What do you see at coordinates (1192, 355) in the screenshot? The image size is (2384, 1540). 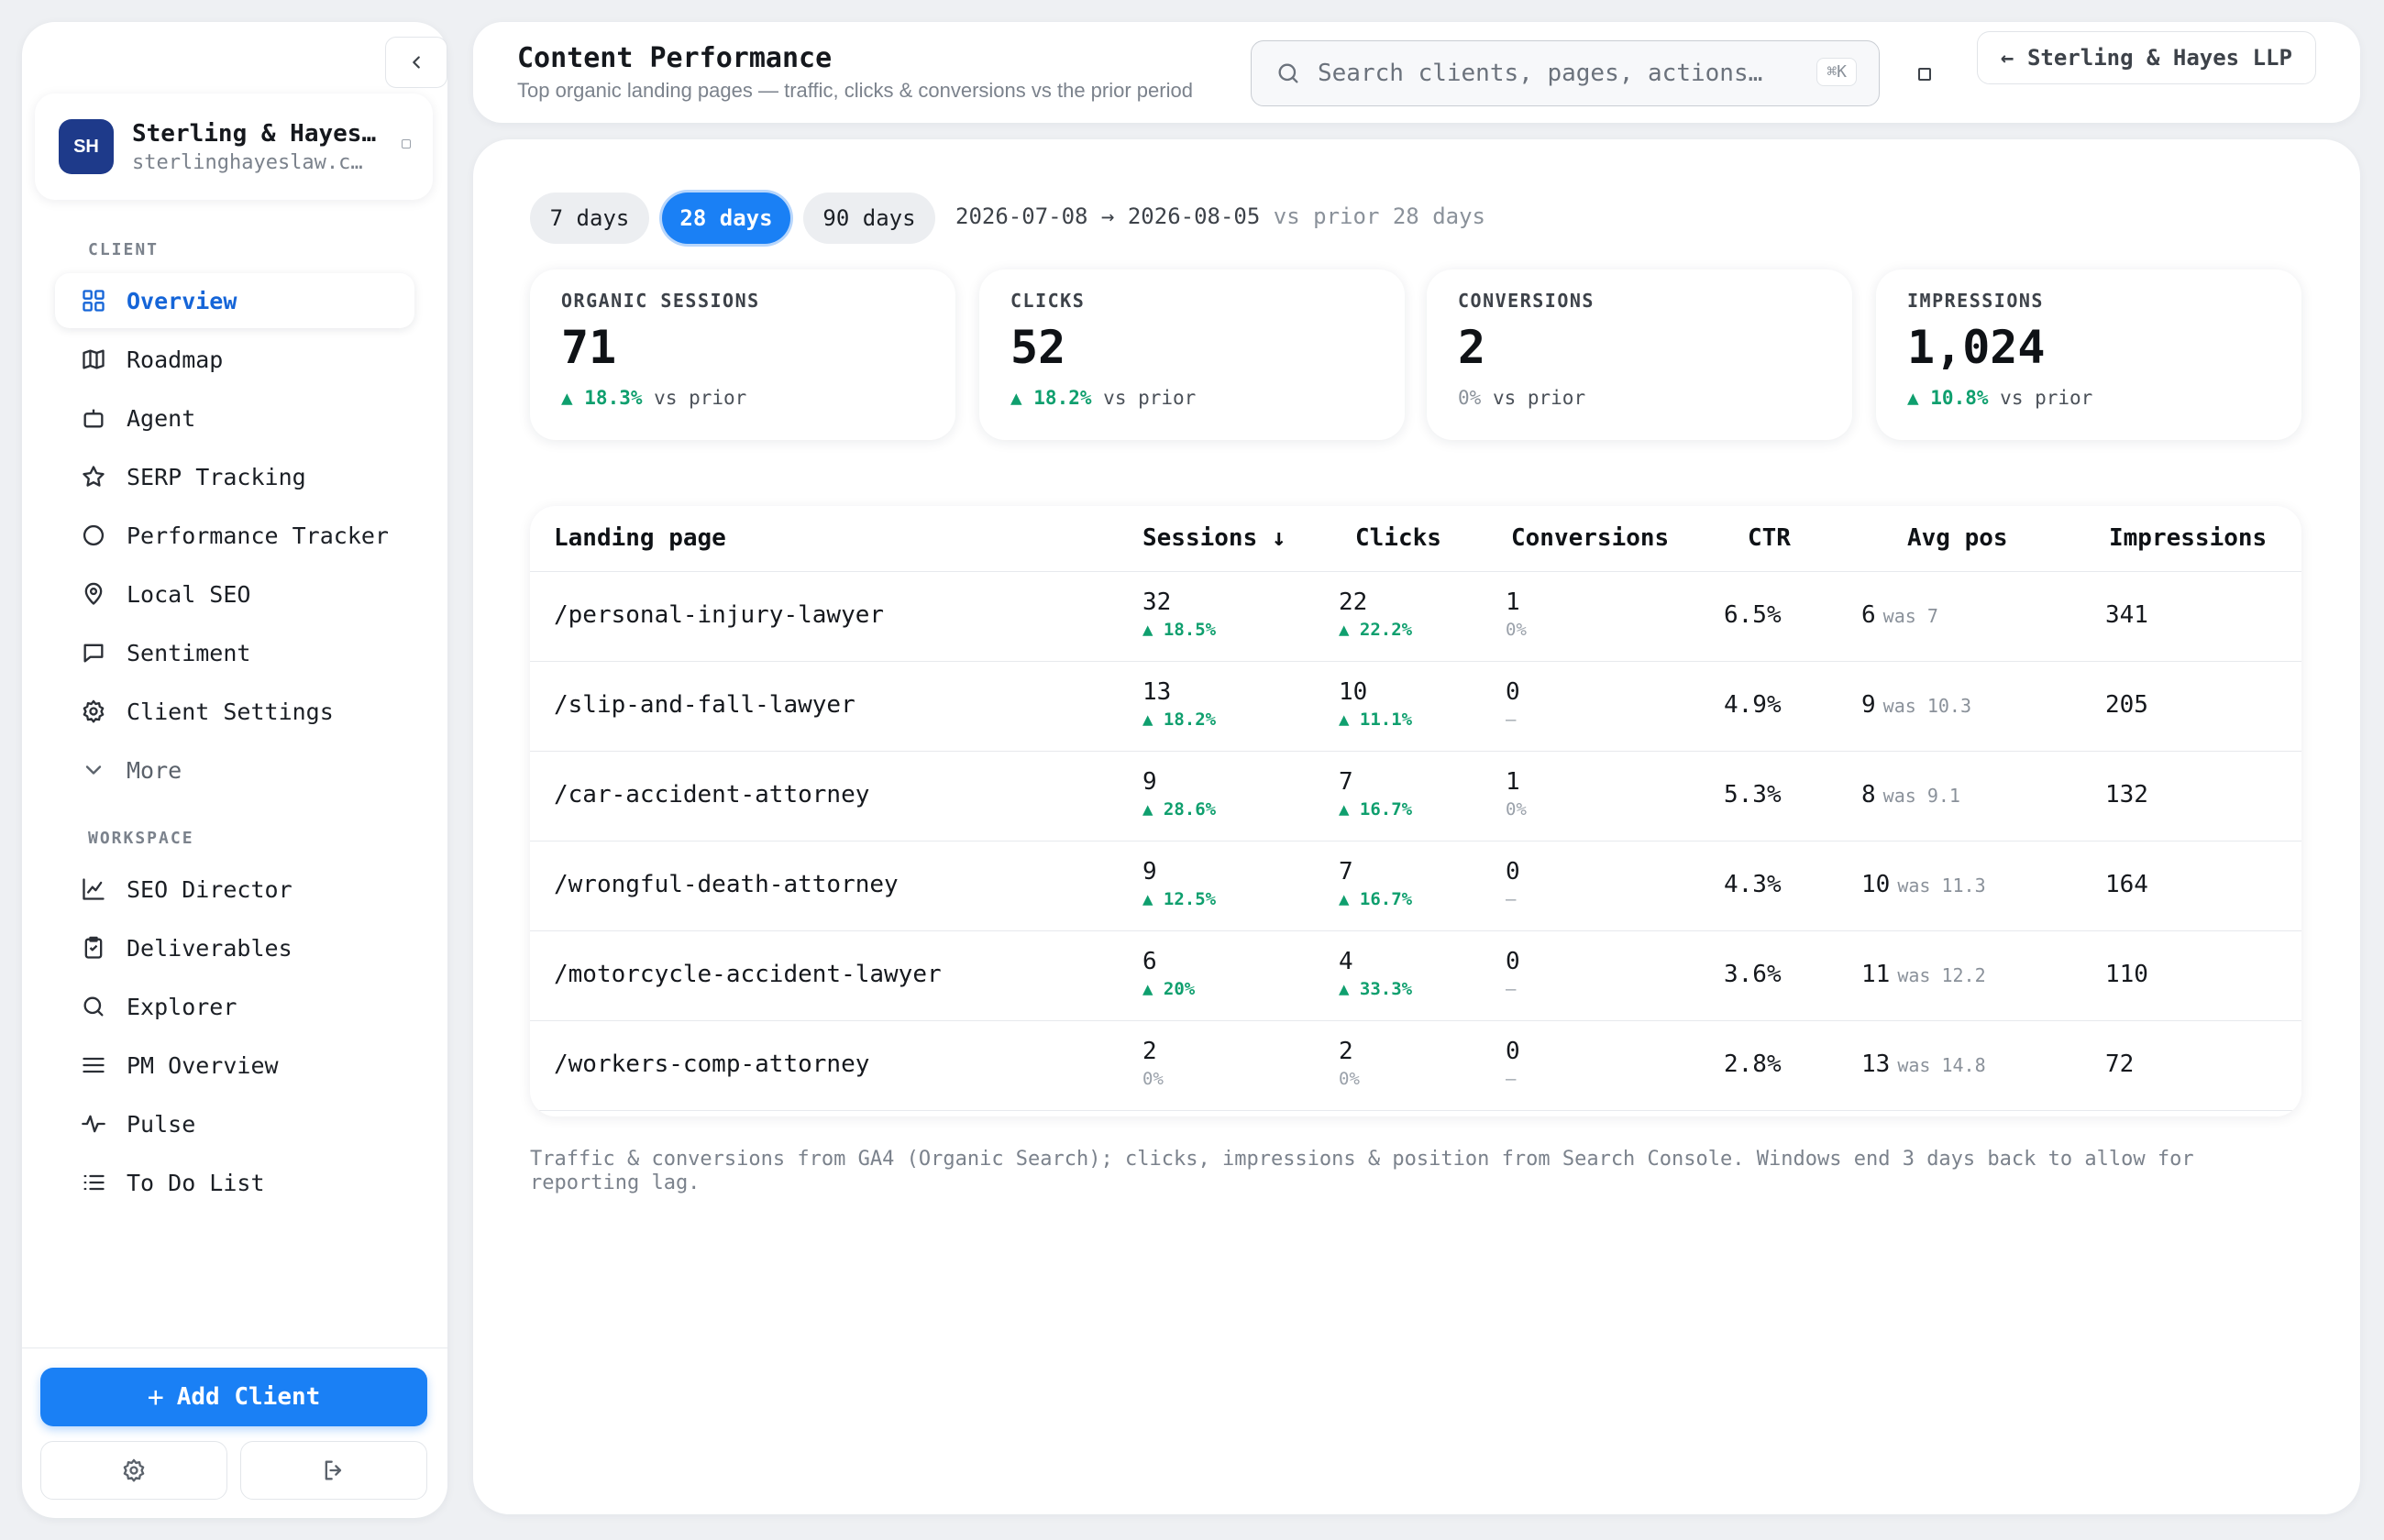 I see `kpi-card-clicks: CLICKS 52 ▲ 18.2% vs prior` at bounding box center [1192, 355].